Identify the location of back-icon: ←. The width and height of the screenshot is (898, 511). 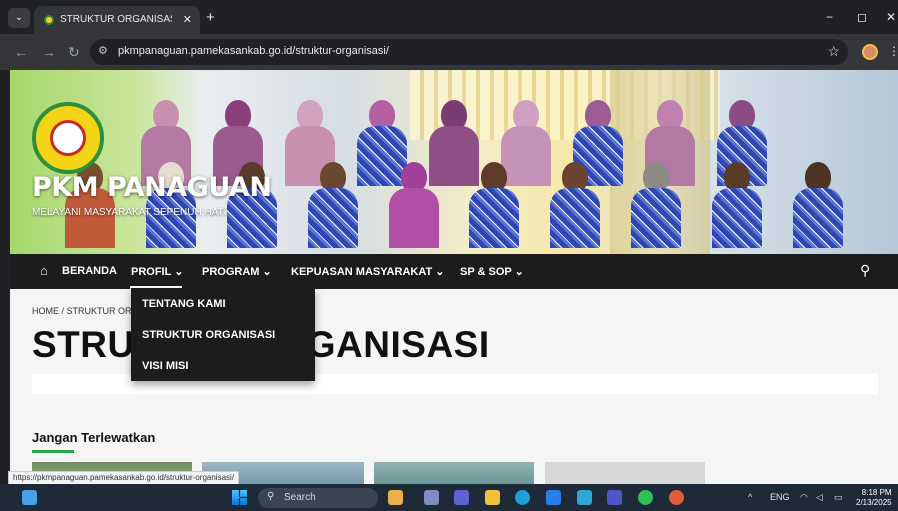
(21, 52).